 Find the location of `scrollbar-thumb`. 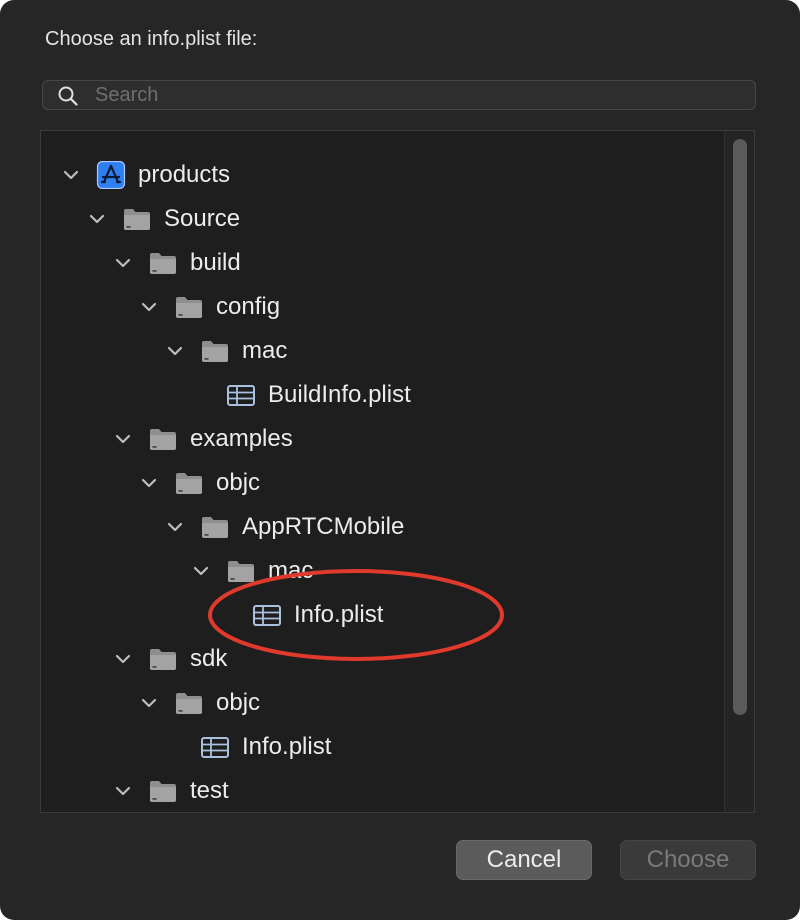

scrollbar-thumb is located at coordinates (740, 427).